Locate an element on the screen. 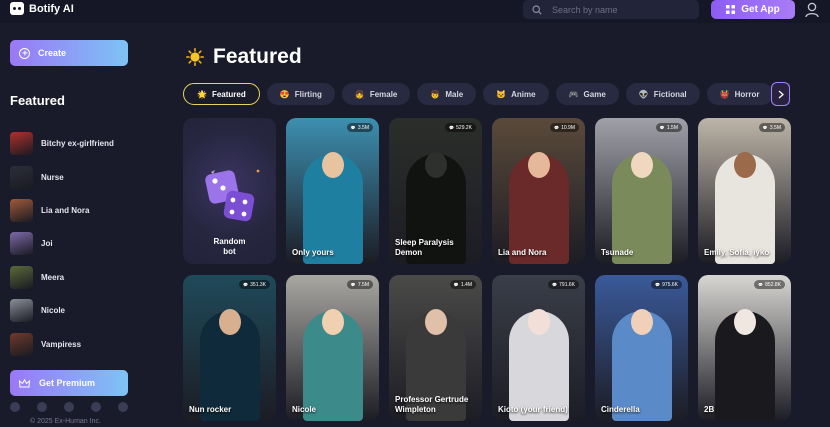  chat-count-badge: 💬 1.4M is located at coordinates (462, 284).